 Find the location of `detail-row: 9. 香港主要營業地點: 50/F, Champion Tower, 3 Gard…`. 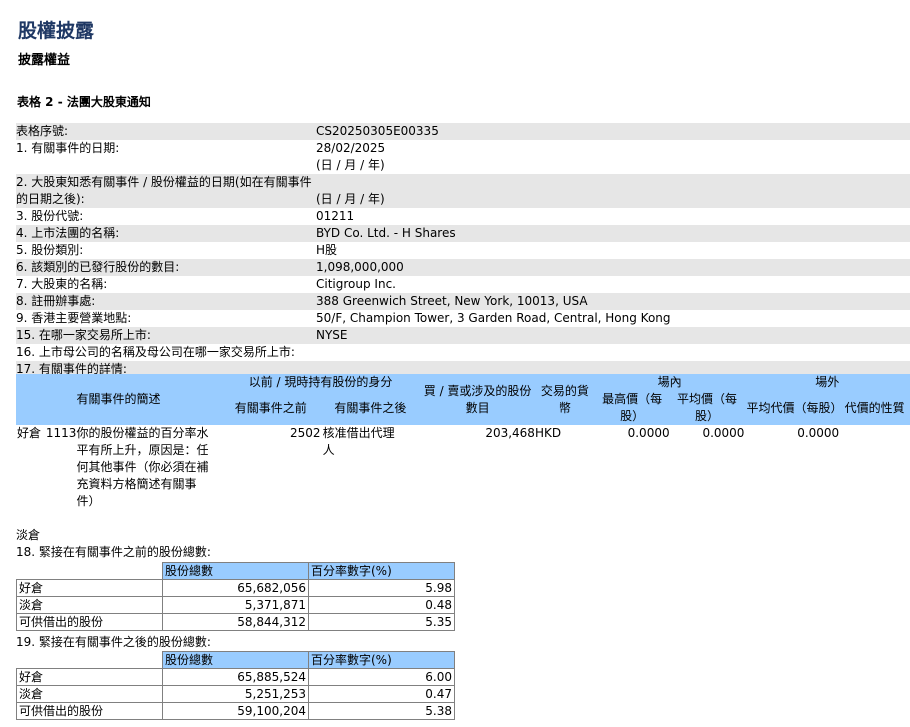

detail-row: 9. 香港主要營業地點: 50/F, Champion Tower, 3 Gard… is located at coordinates (463, 318).